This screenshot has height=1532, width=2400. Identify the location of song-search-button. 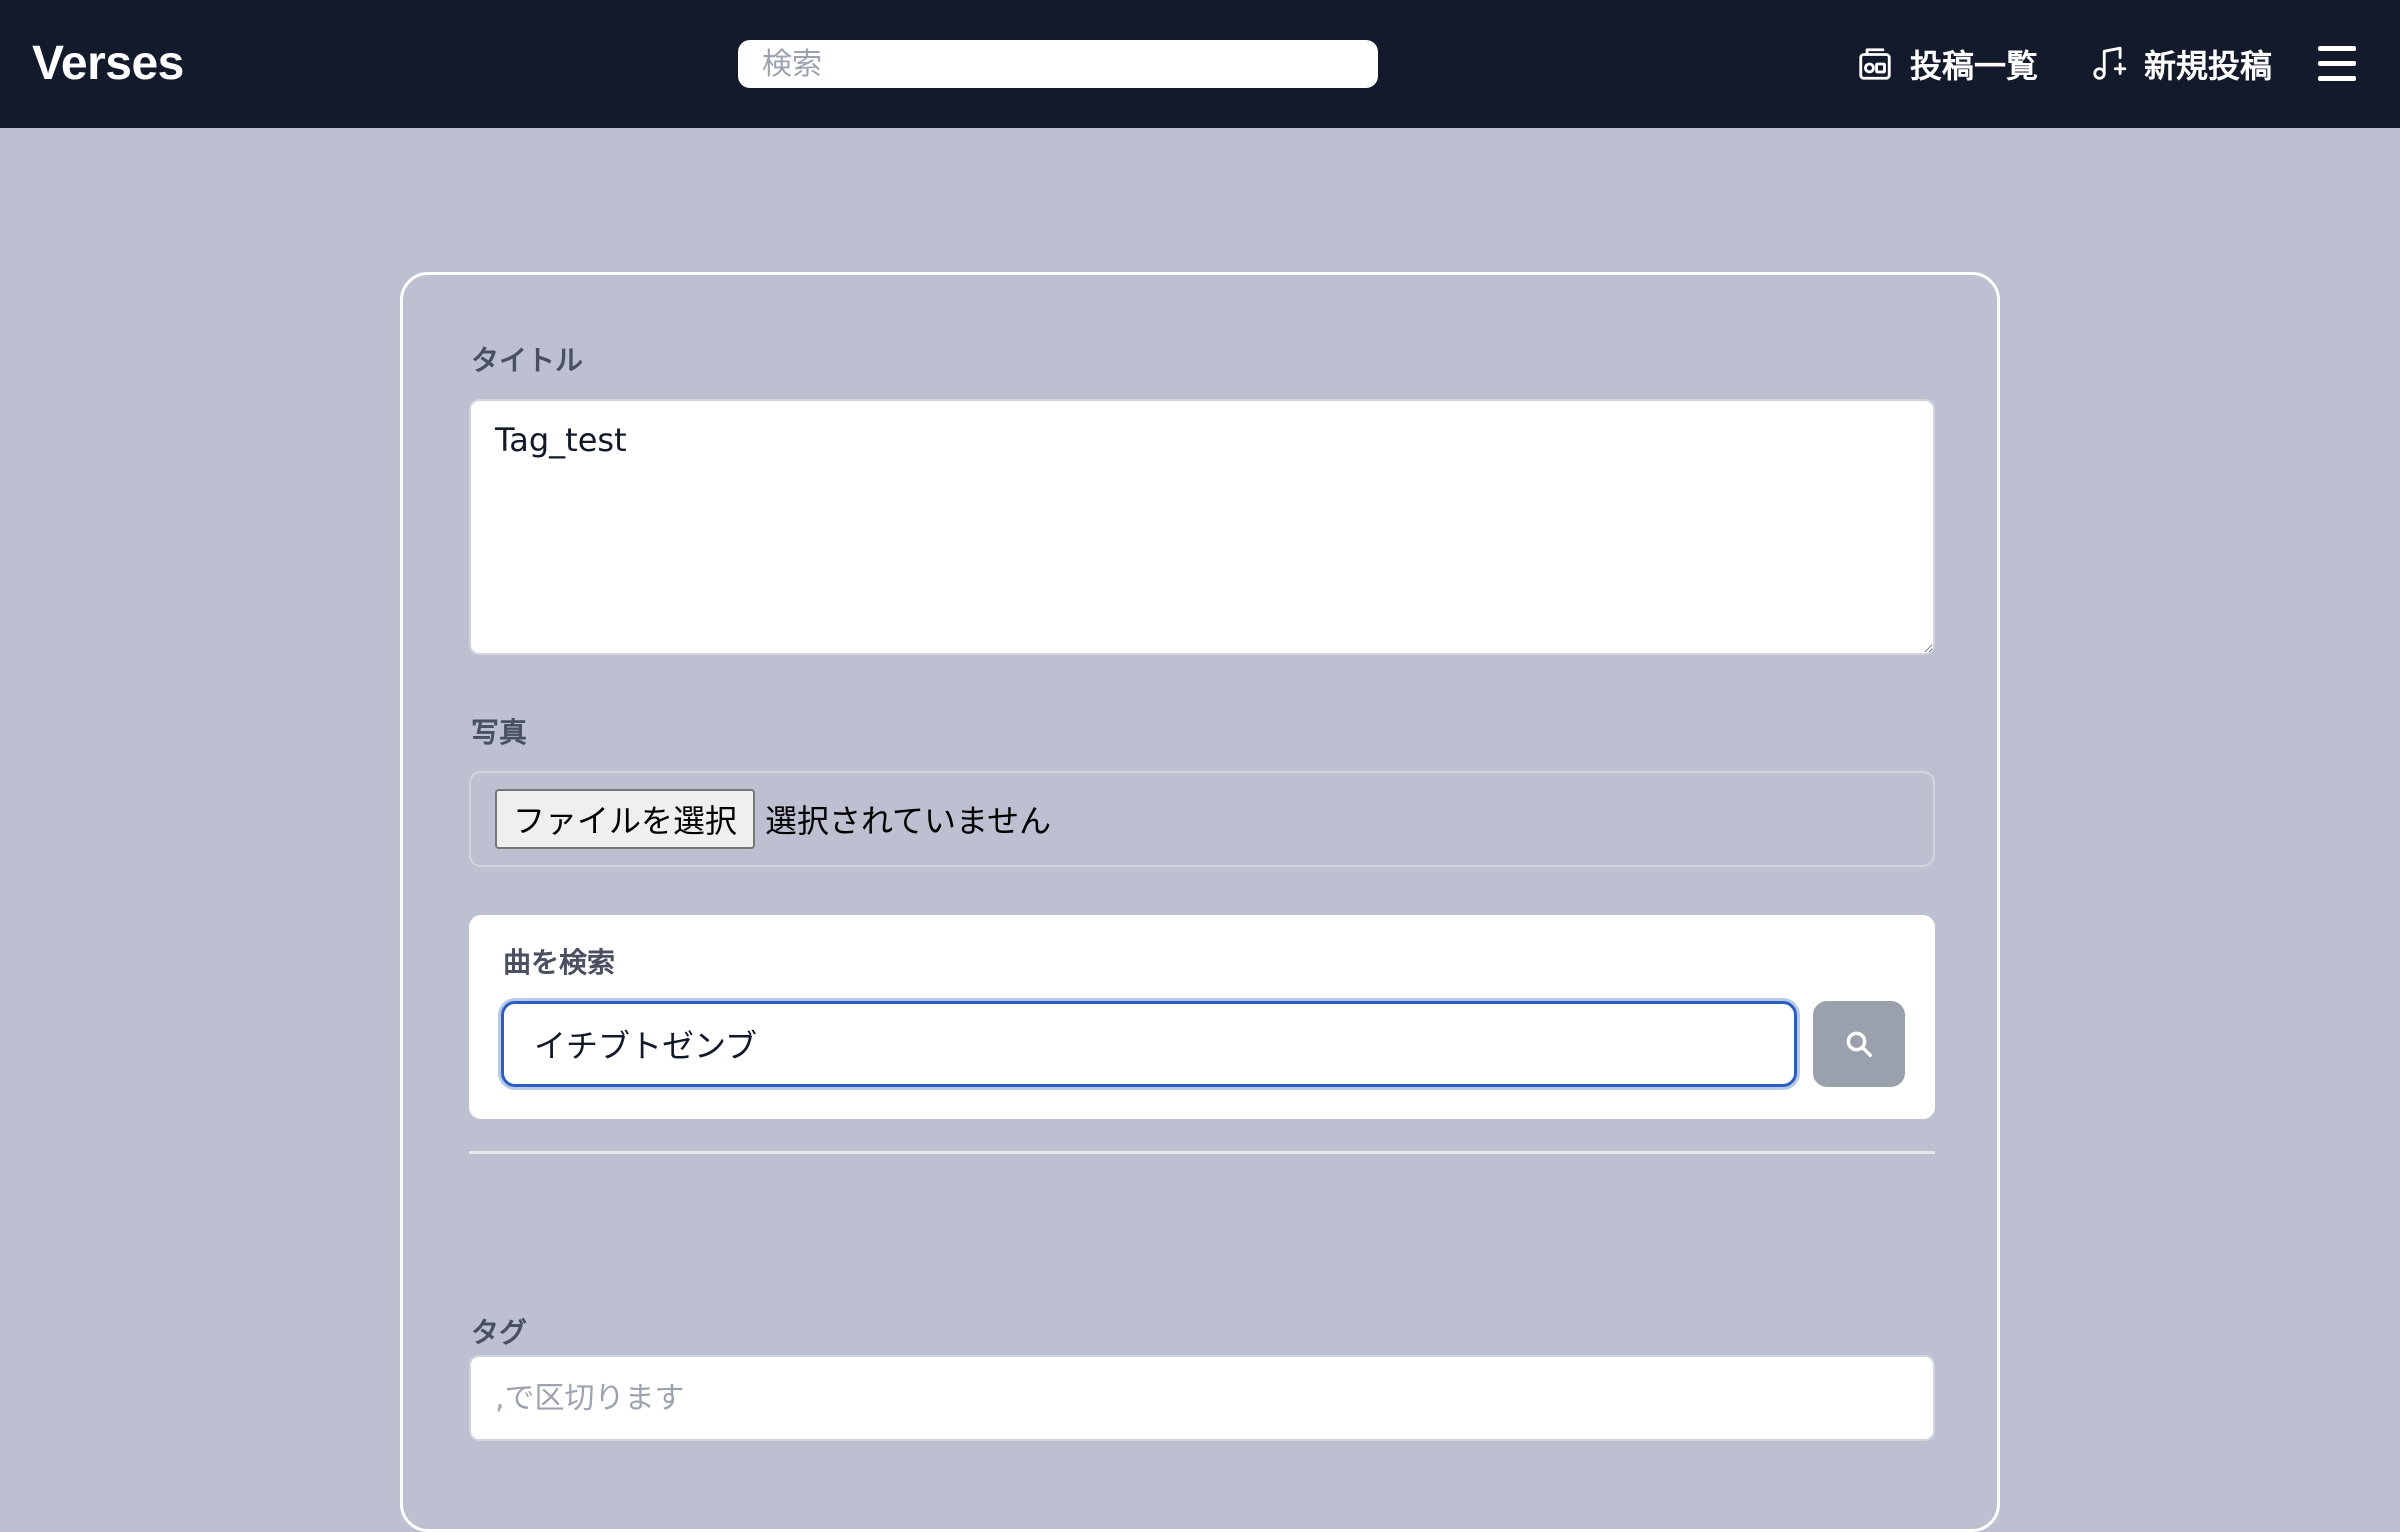
(1859, 1044).